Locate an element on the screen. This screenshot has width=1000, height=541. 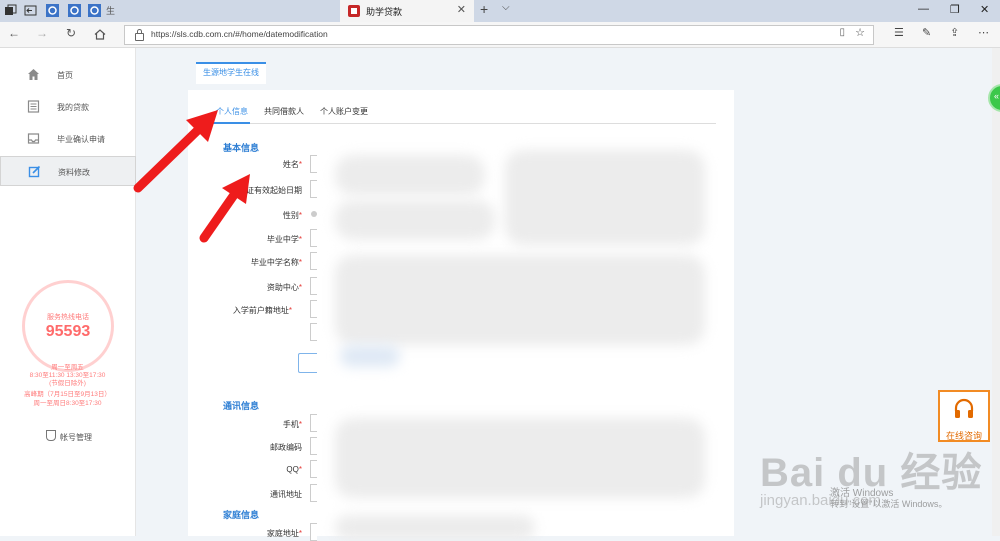
field-label: 入学前户籍地址* is located at coordinates (262, 310).